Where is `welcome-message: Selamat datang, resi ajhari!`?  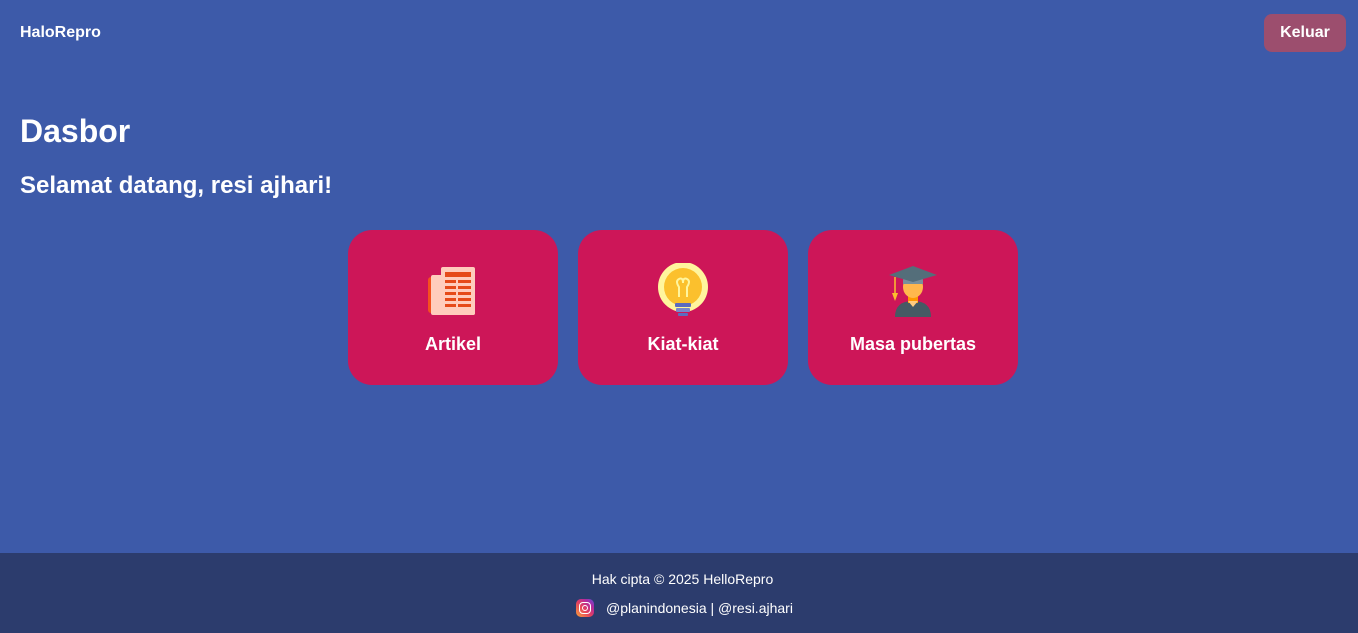
welcome-message: Selamat datang, resi ajhari! is located at coordinates (176, 185).